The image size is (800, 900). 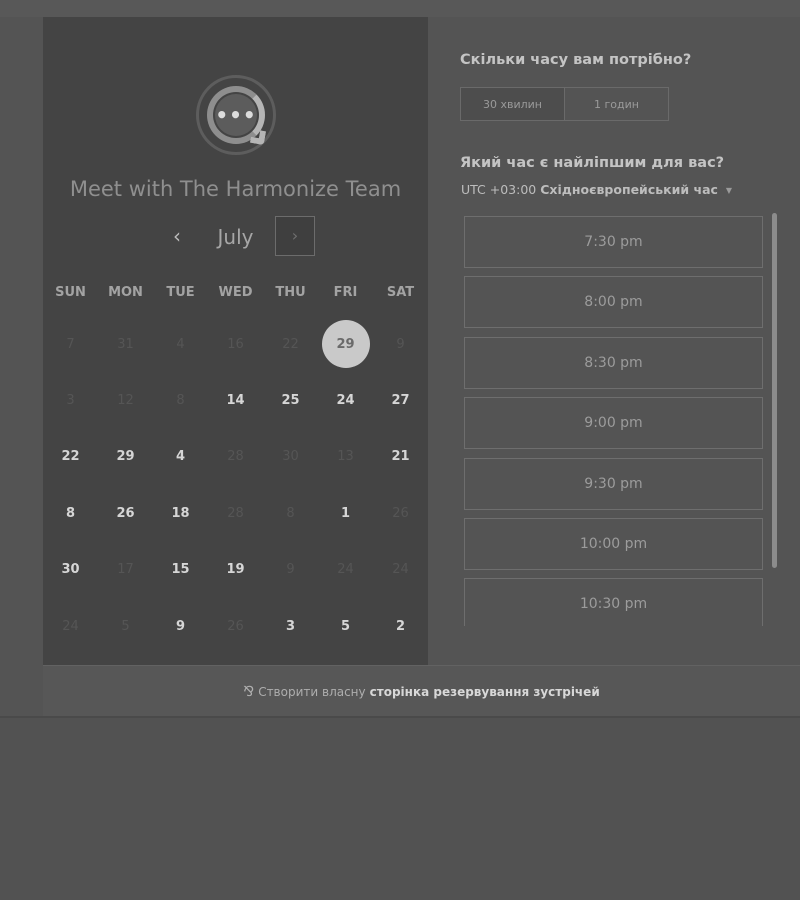 What do you see at coordinates (125, 344) in the screenshot?
I see `calendar-day: 31` at bounding box center [125, 344].